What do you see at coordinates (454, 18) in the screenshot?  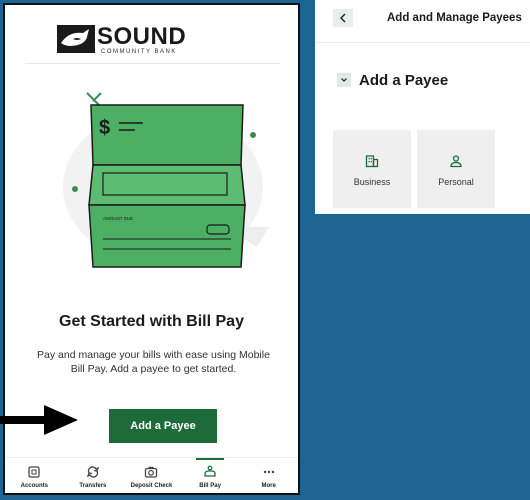 I see `page-title: Add and Manage Payees` at bounding box center [454, 18].